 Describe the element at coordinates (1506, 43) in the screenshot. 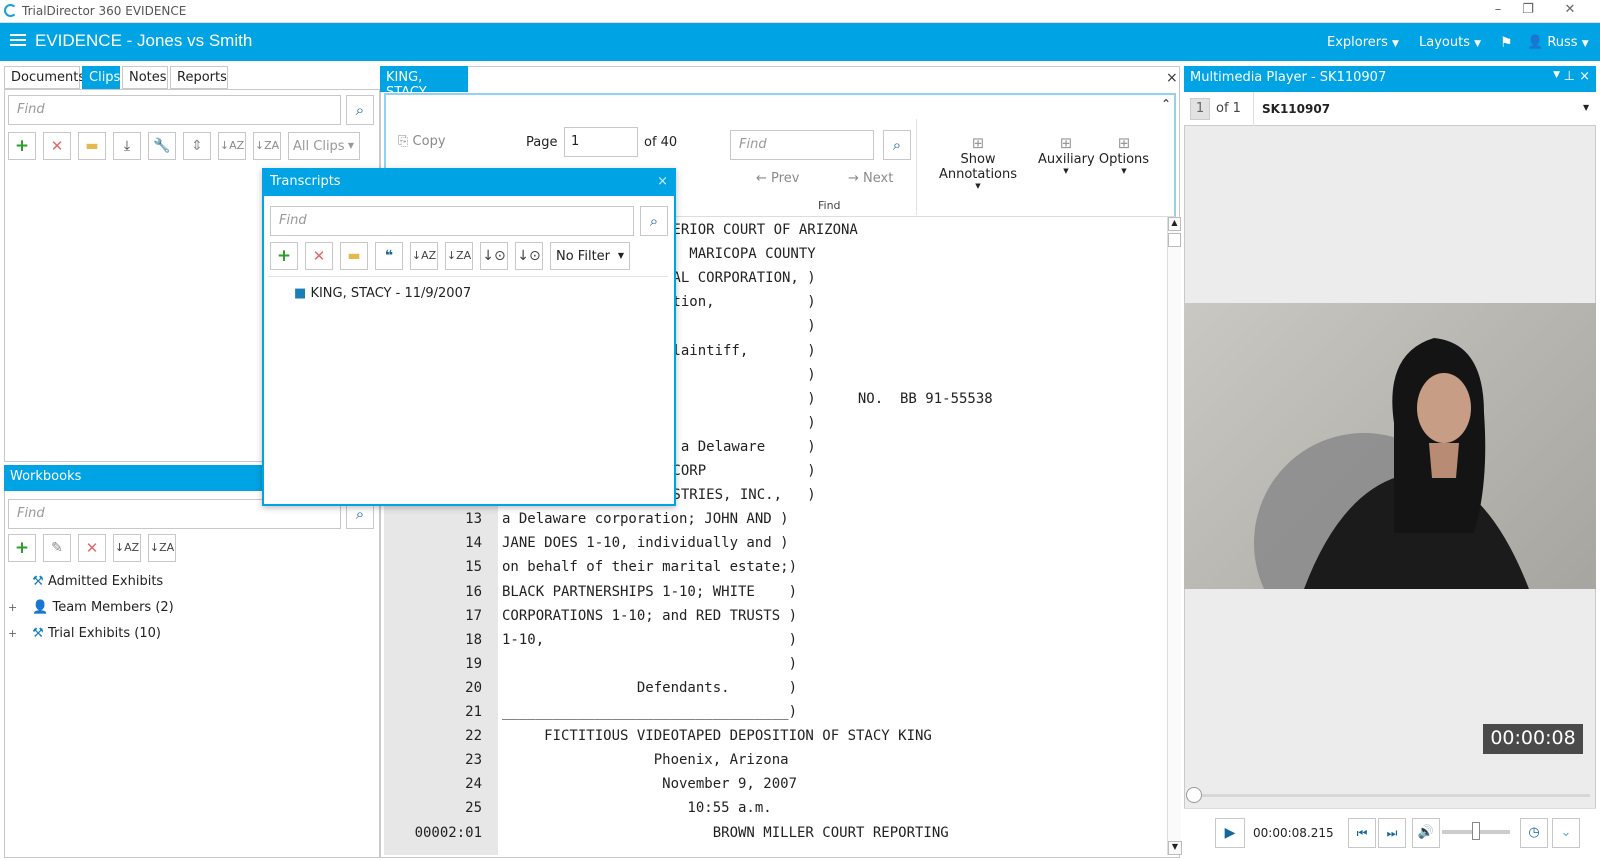

I see `flag-icon: ⚑` at that location.